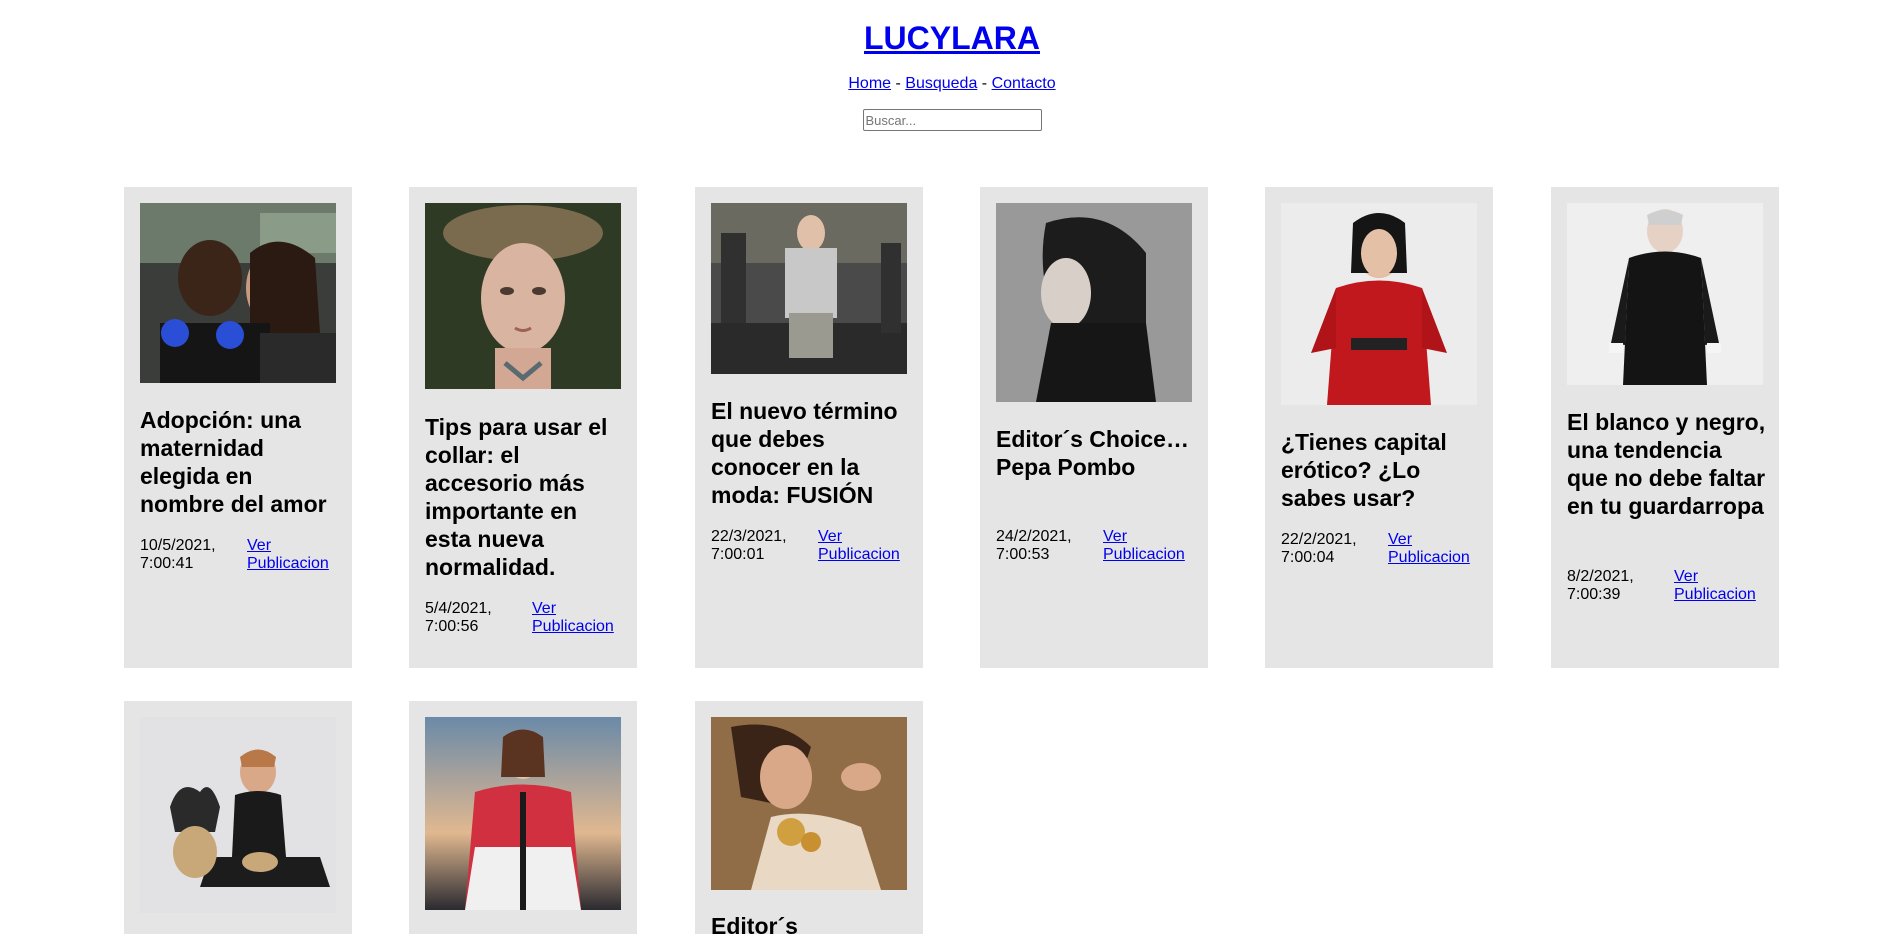  Describe the element at coordinates (1024, 83) in the screenshot. I see `nav-contacto-link: Contacto` at that location.